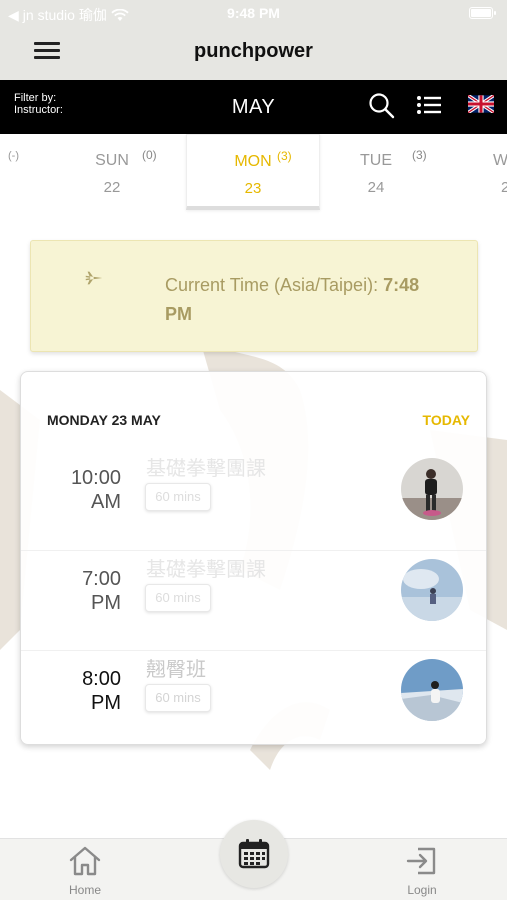 The image size is (507, 900). Describe the element at coordinates (253, 161) in the screenshot. I see `day-name: MON` at that location.